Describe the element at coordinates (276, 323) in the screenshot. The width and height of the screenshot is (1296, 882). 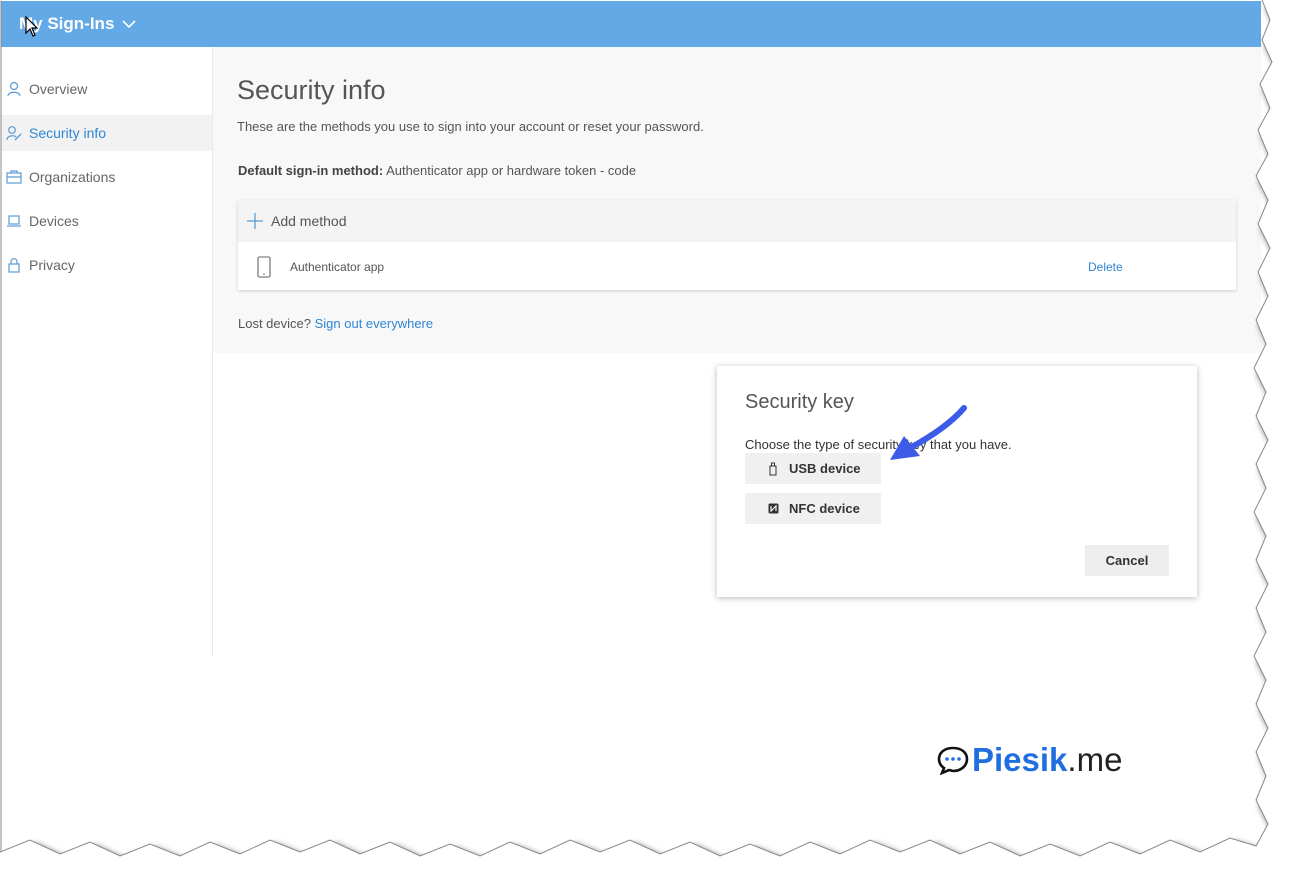
I see `lost-device-text: Lost device?` at that location.